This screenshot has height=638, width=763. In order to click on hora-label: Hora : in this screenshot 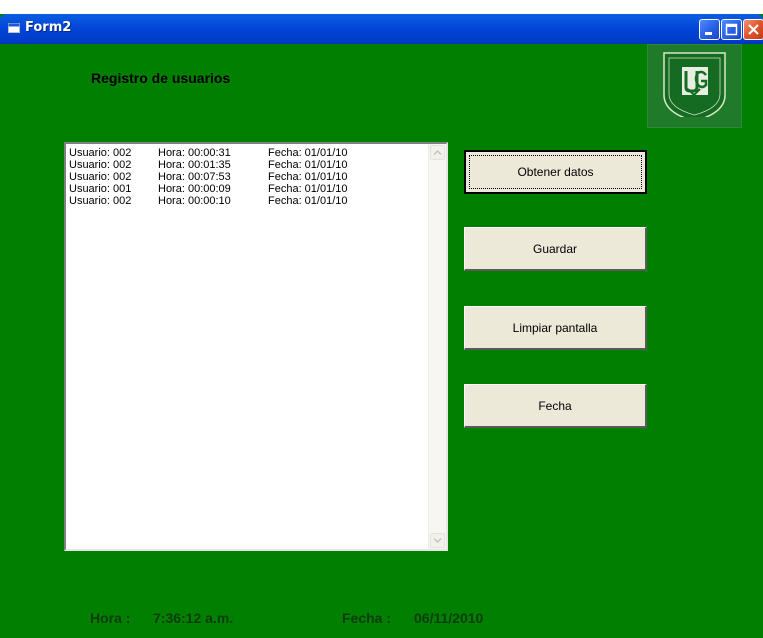, I will do `click(110, 618)`.